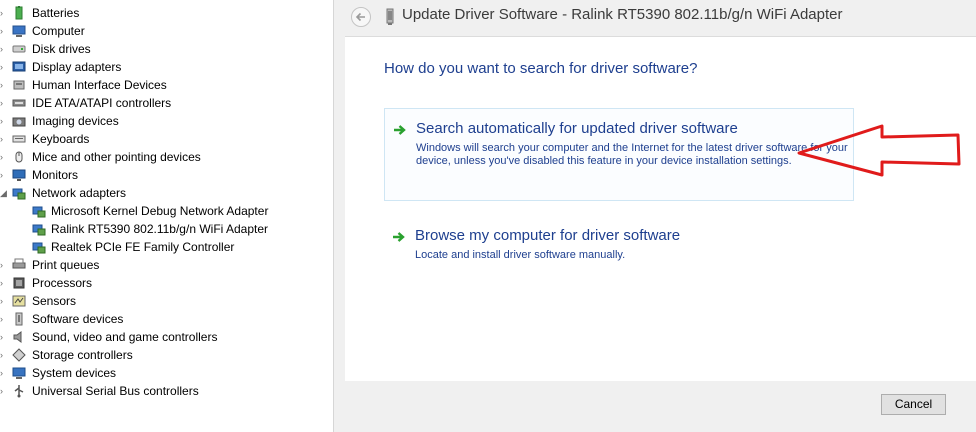  I want to click on processor-icon, so click(19, 283).